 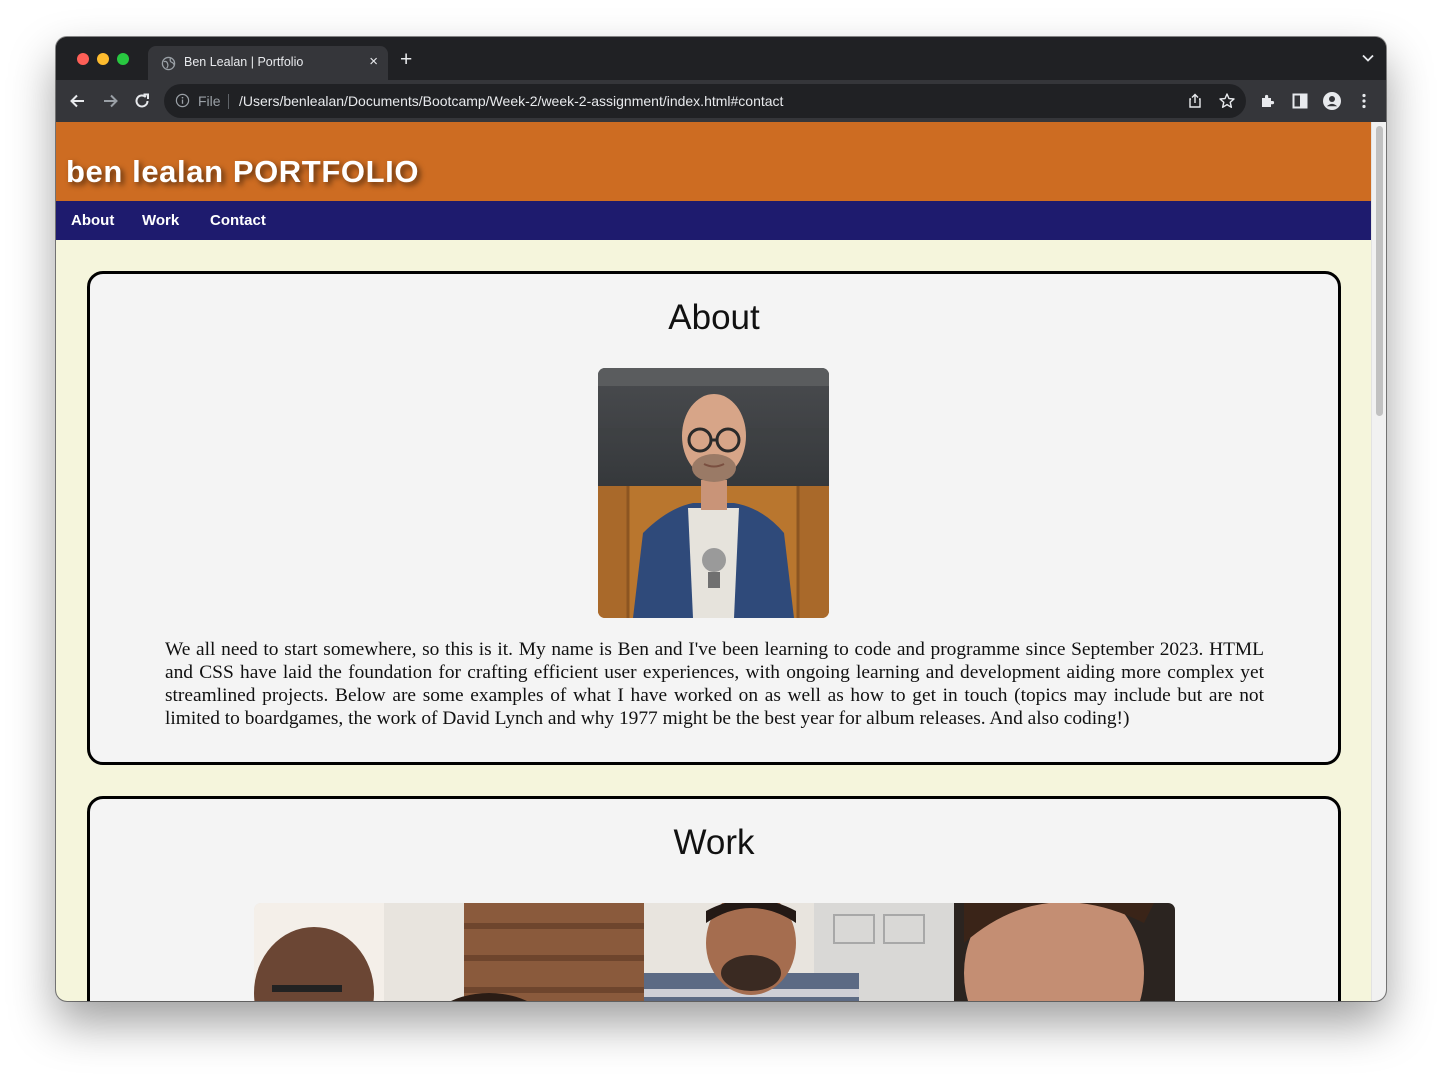 What do you see at coordinates (238, 220) in the screenshot?
I see `nav-link-contact: Contact` at bounding box center [238, 220].